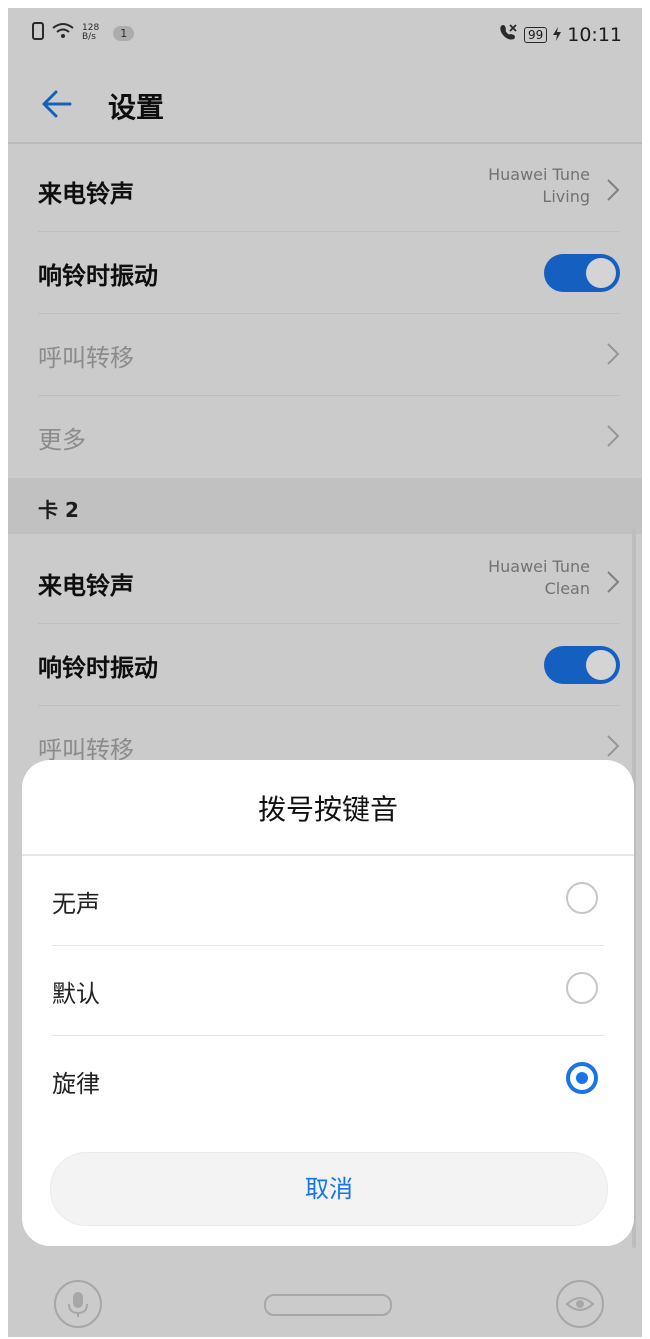  What do you see at coordinates (582, 1078) in the screenshot?
I see `radio-button-selected` at bounding box center [582, 1078].